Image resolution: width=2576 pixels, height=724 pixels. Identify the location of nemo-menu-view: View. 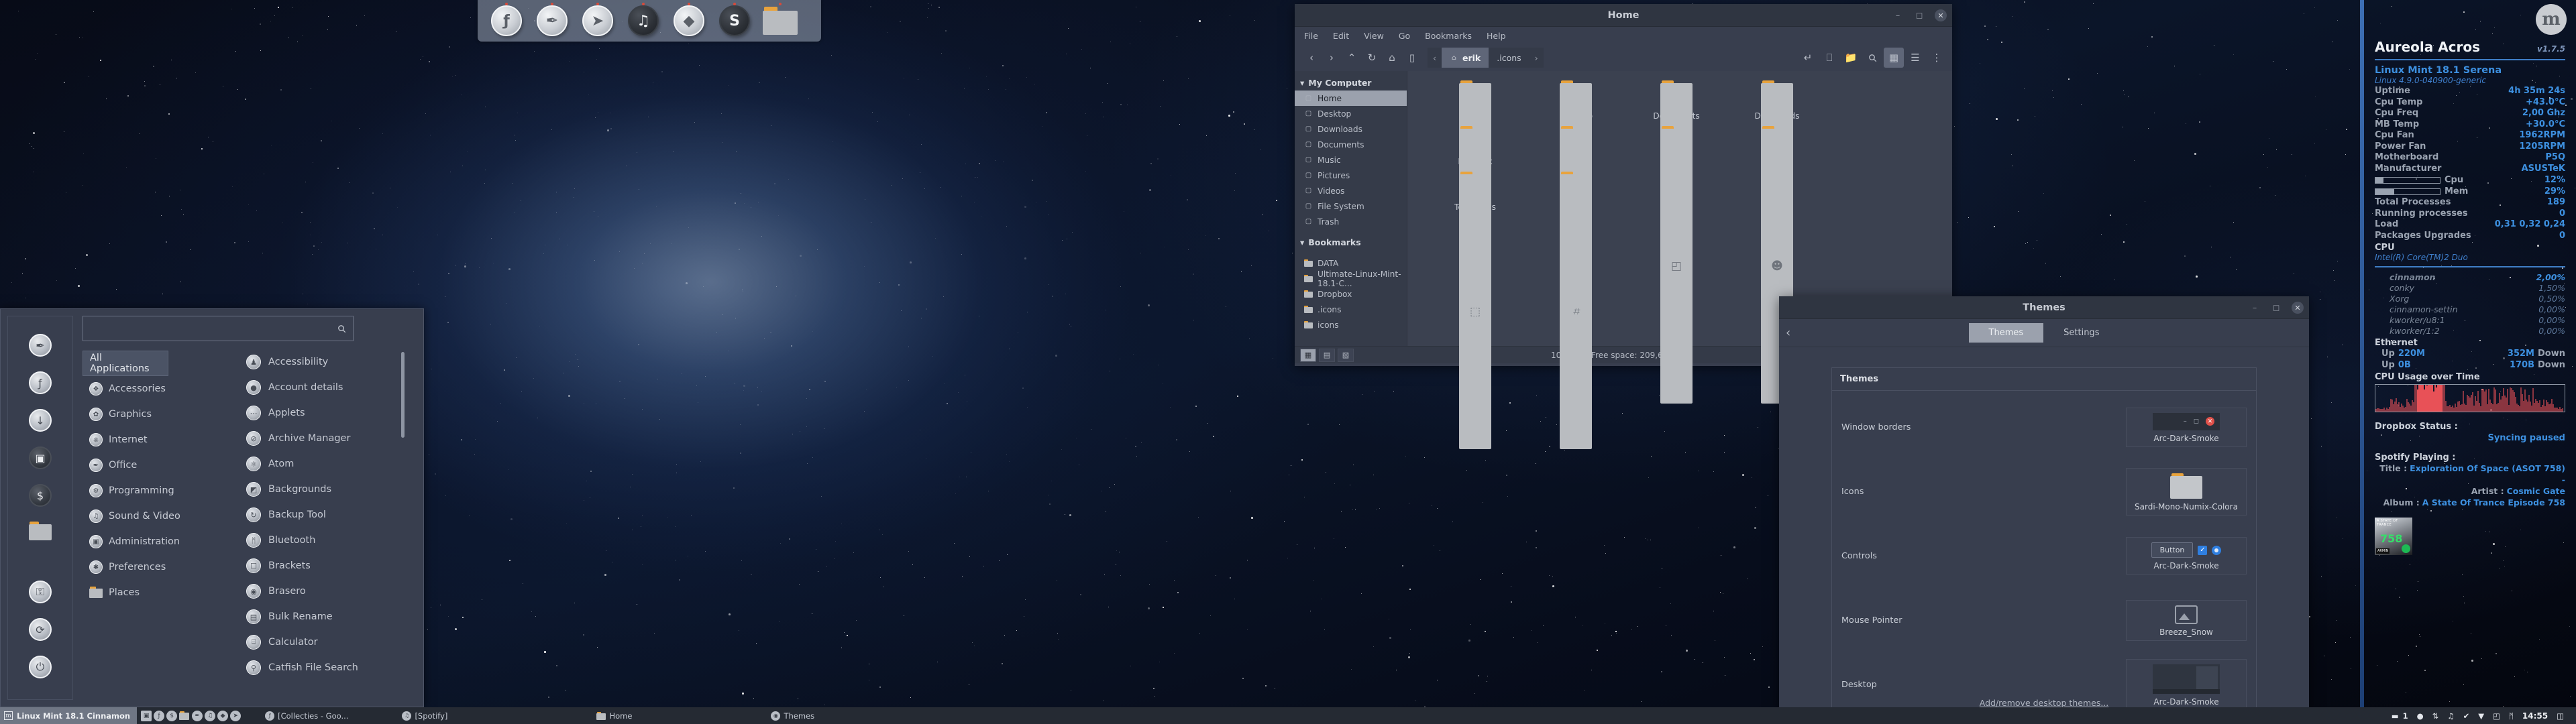
(1374, 36).